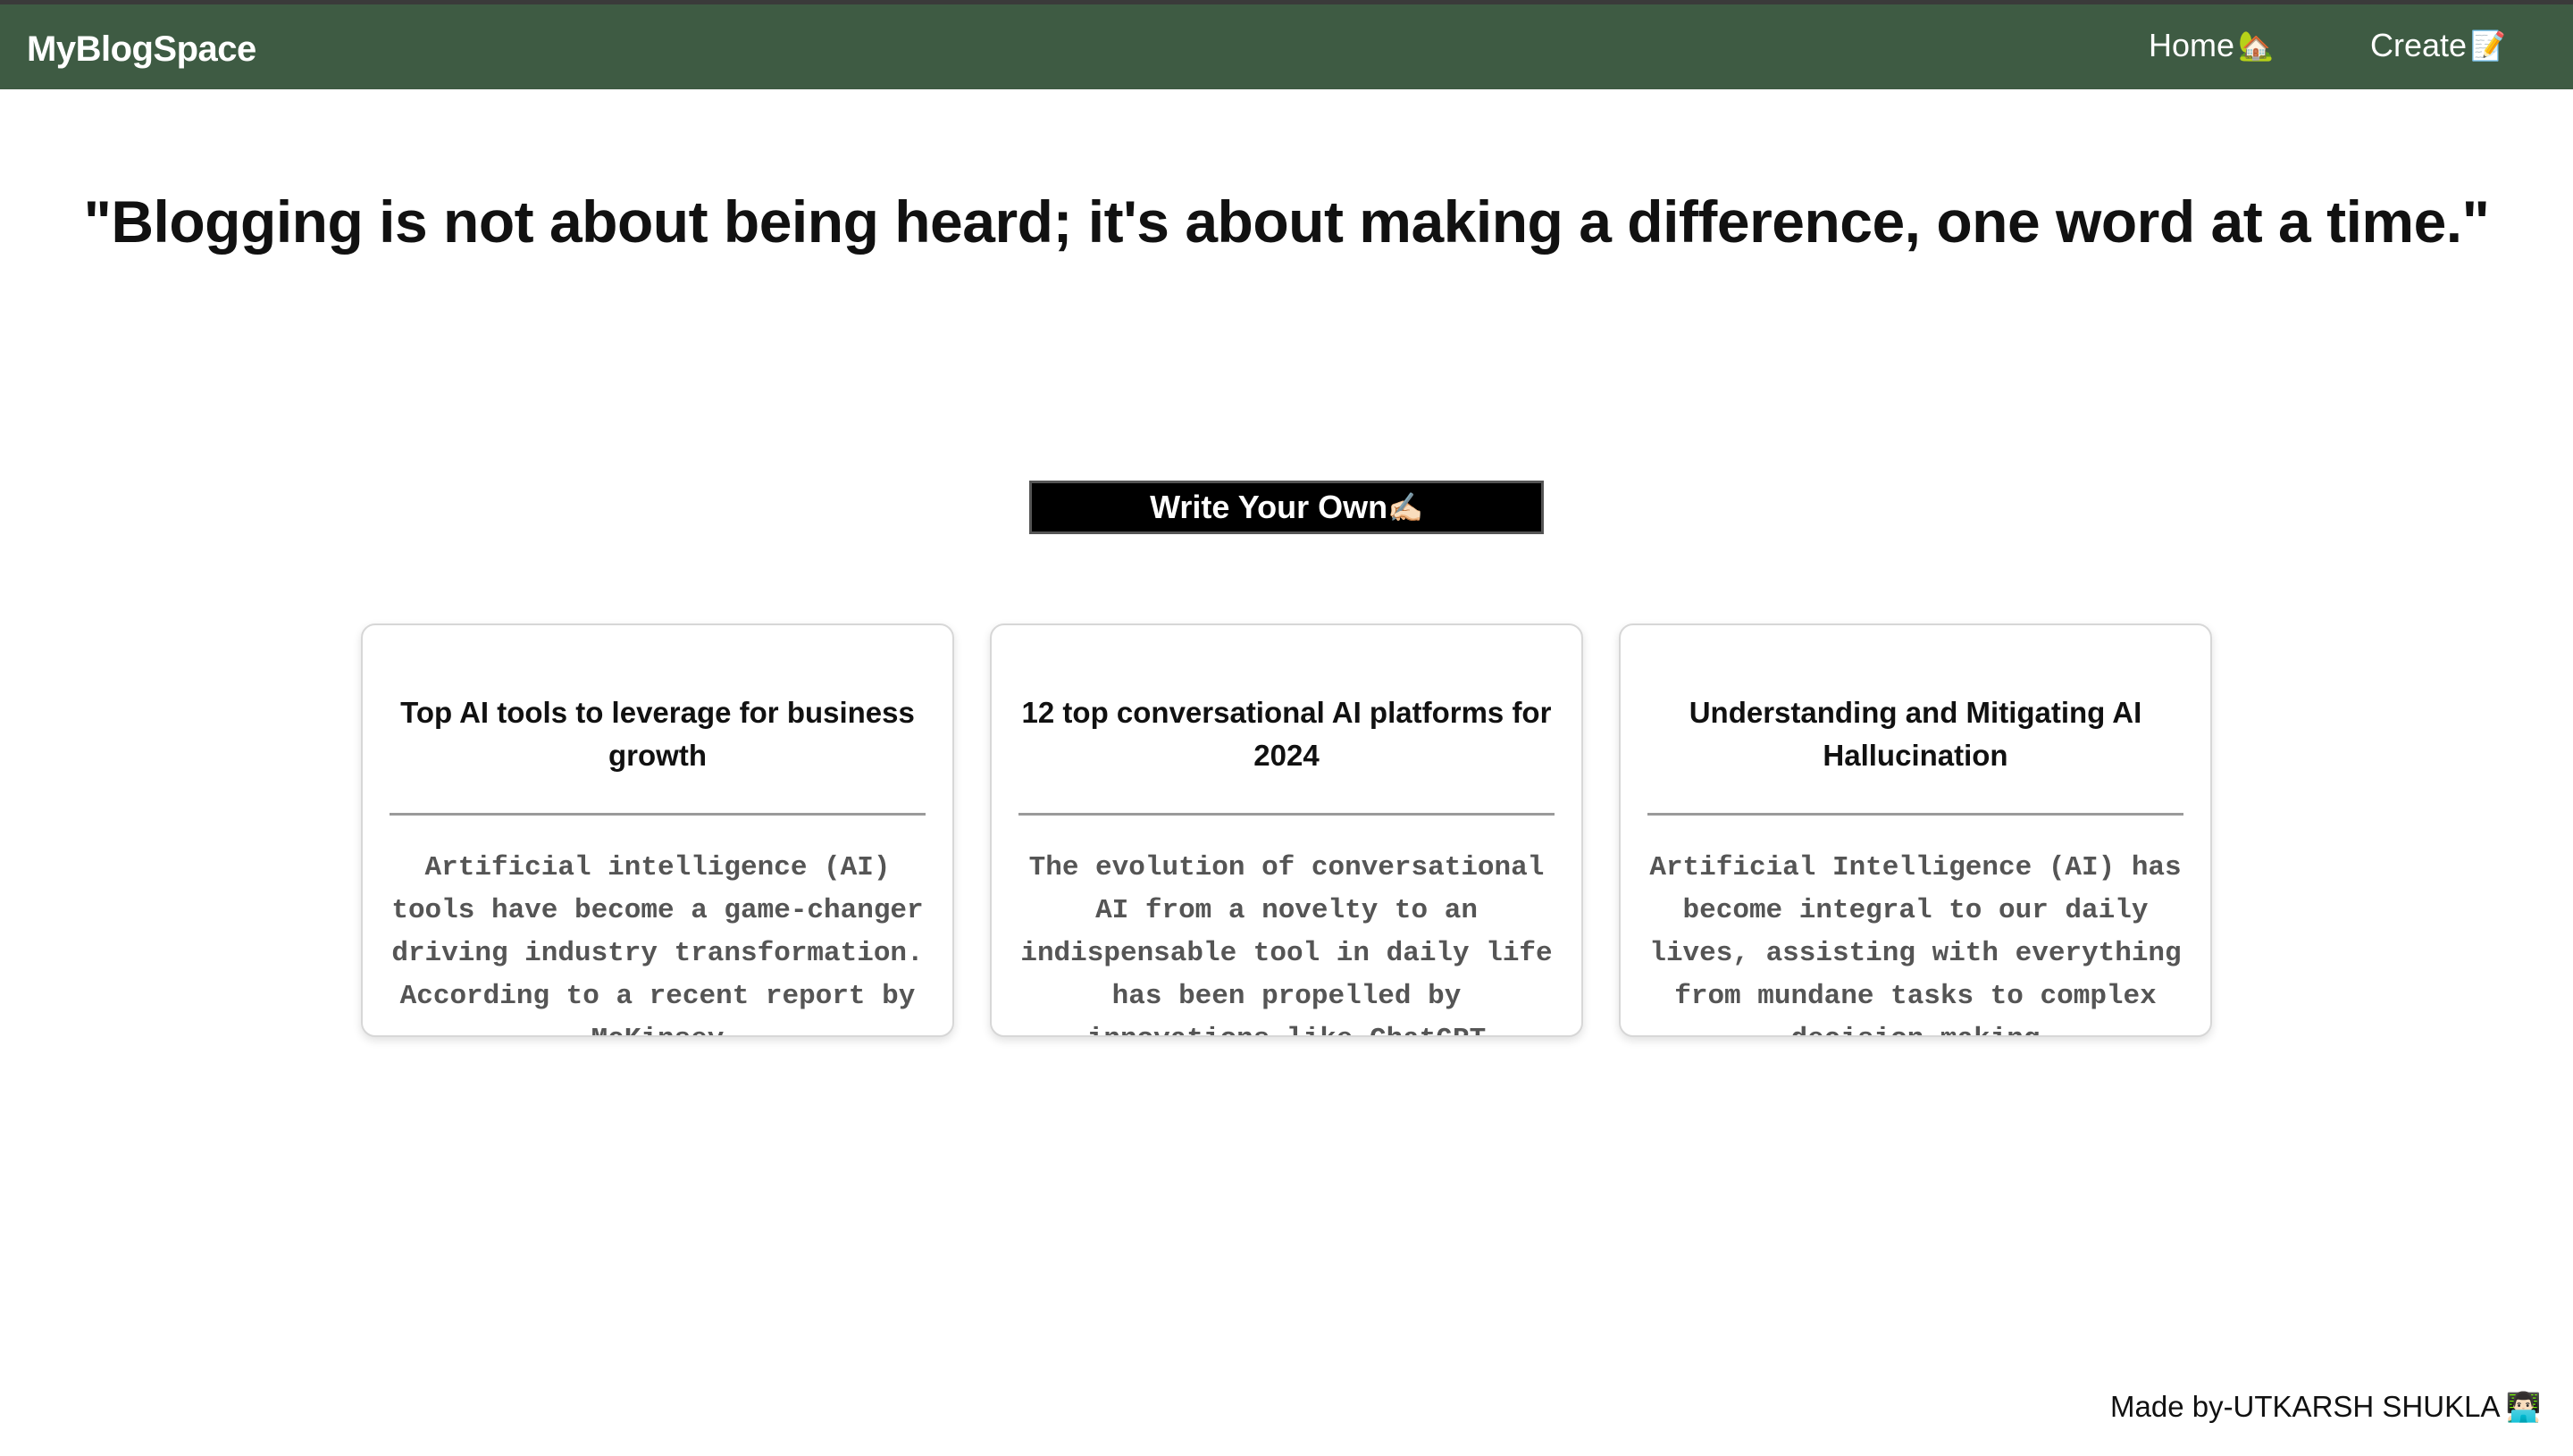 The width and height of the screenshot is (2573, 1456). I want to click on write-your-own-button: Write Your Own ✍🏻, so click(1286, 507).